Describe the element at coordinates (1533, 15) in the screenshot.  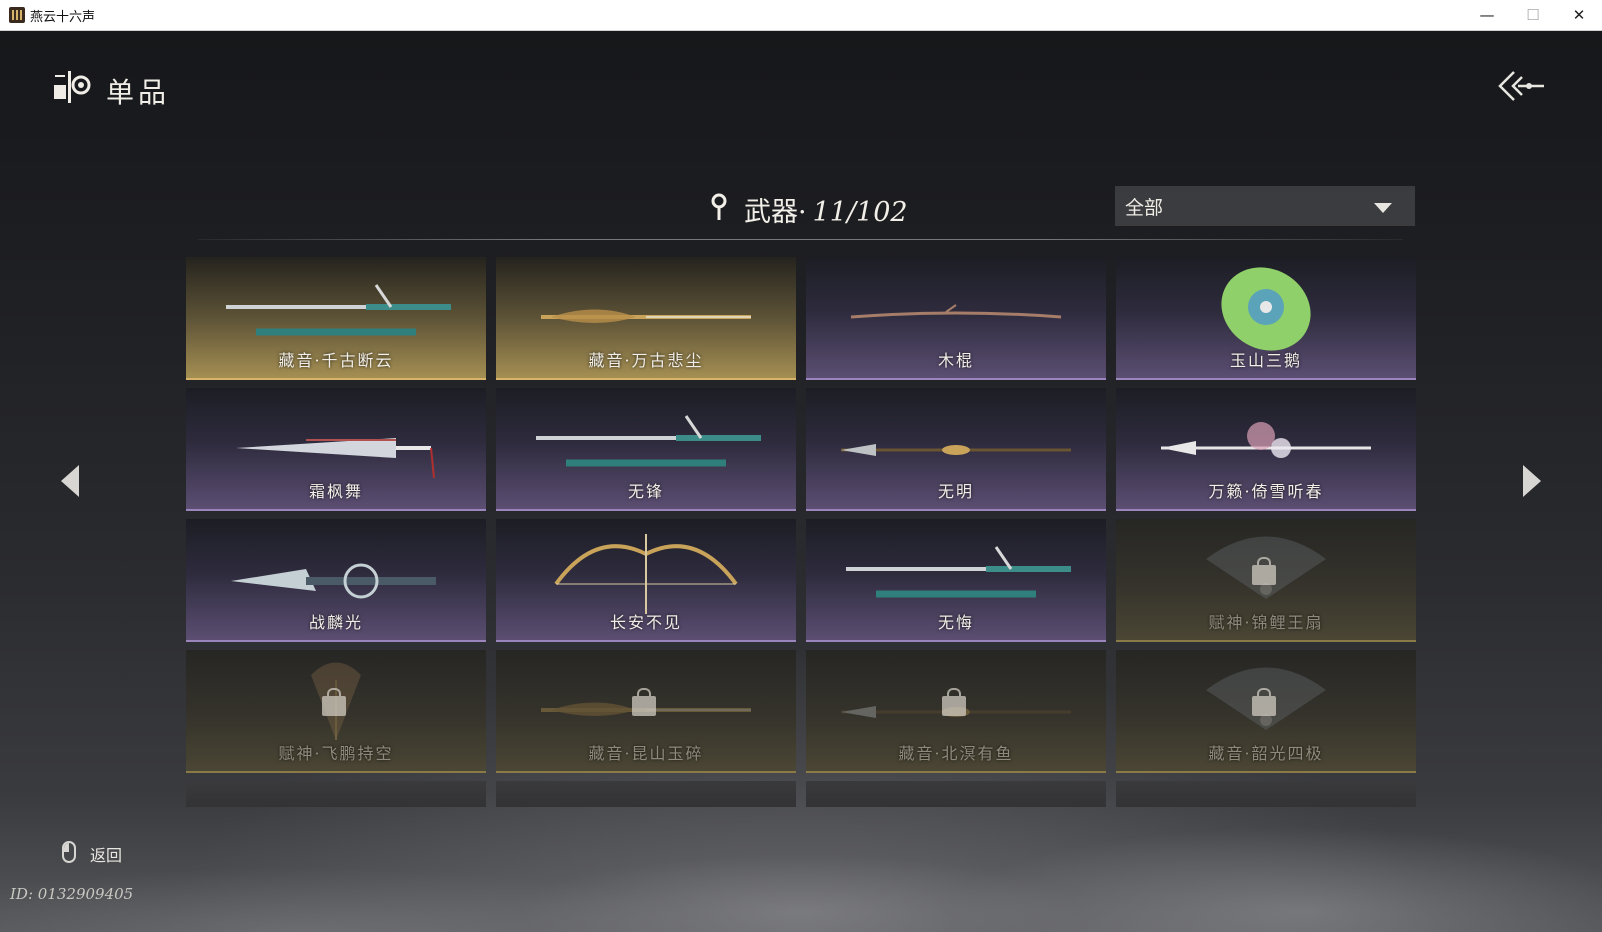
I see `maximize-button: ☐` at that location.